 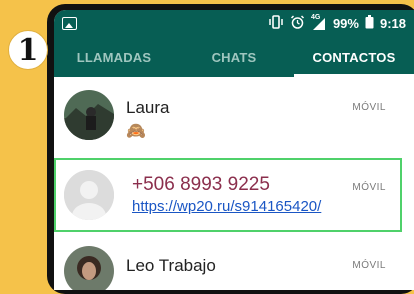 I want to click on step-number-badge: 1, so click(x=28, y=50).